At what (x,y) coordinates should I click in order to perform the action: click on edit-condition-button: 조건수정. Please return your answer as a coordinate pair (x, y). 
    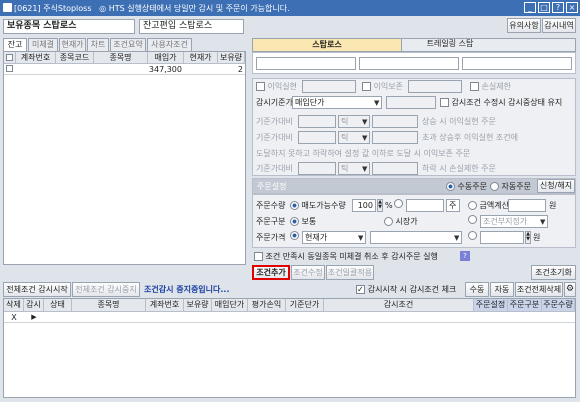
    Looking at the image, I should click on (308, 272).